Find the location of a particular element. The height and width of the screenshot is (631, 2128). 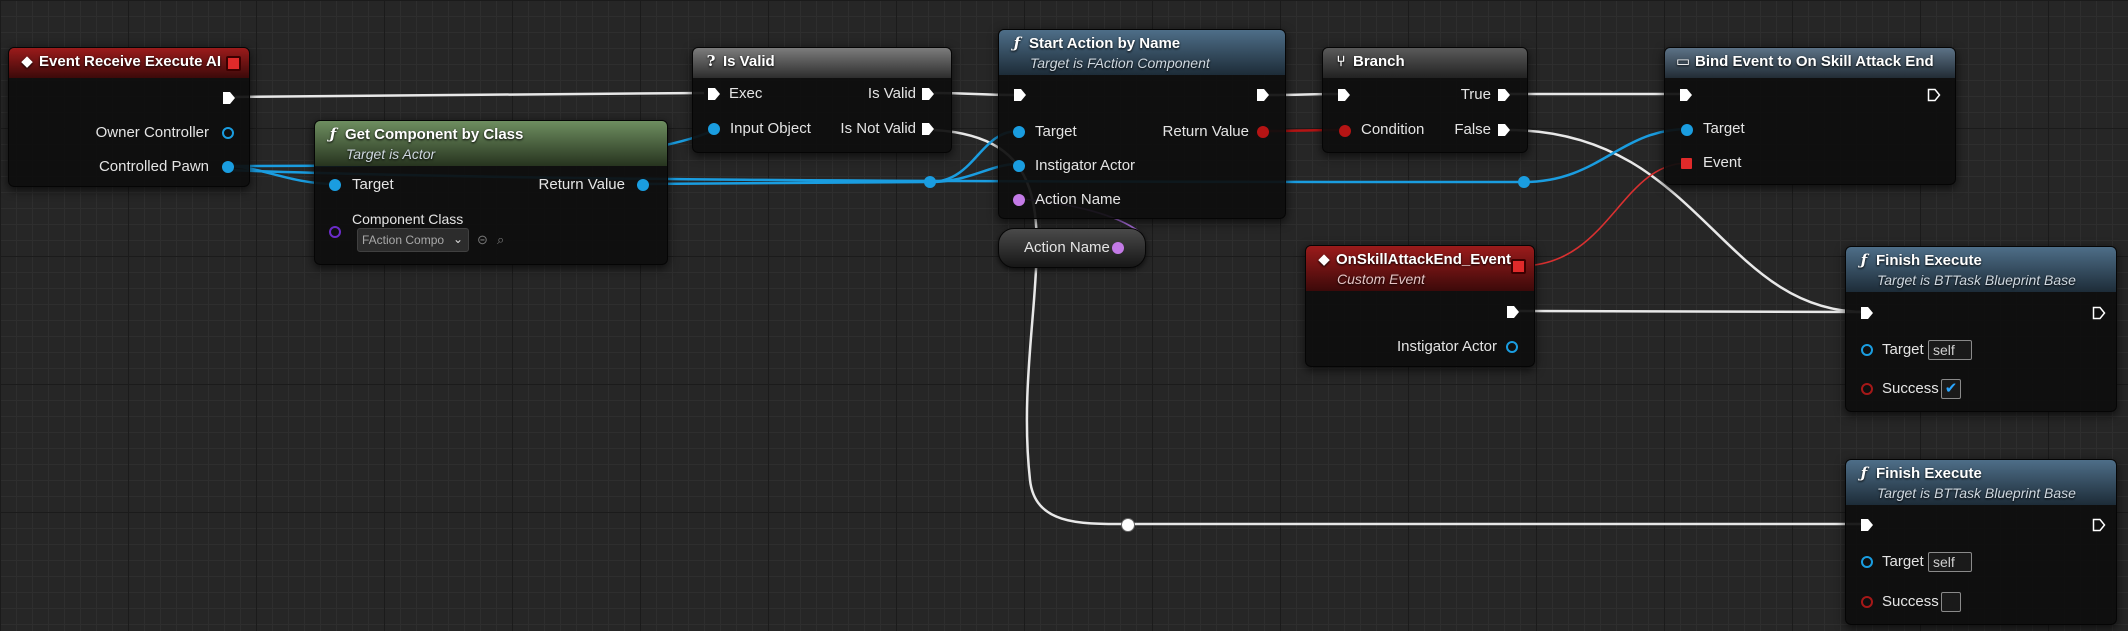

variable-out-pin is located at coordinates (1118, 248).